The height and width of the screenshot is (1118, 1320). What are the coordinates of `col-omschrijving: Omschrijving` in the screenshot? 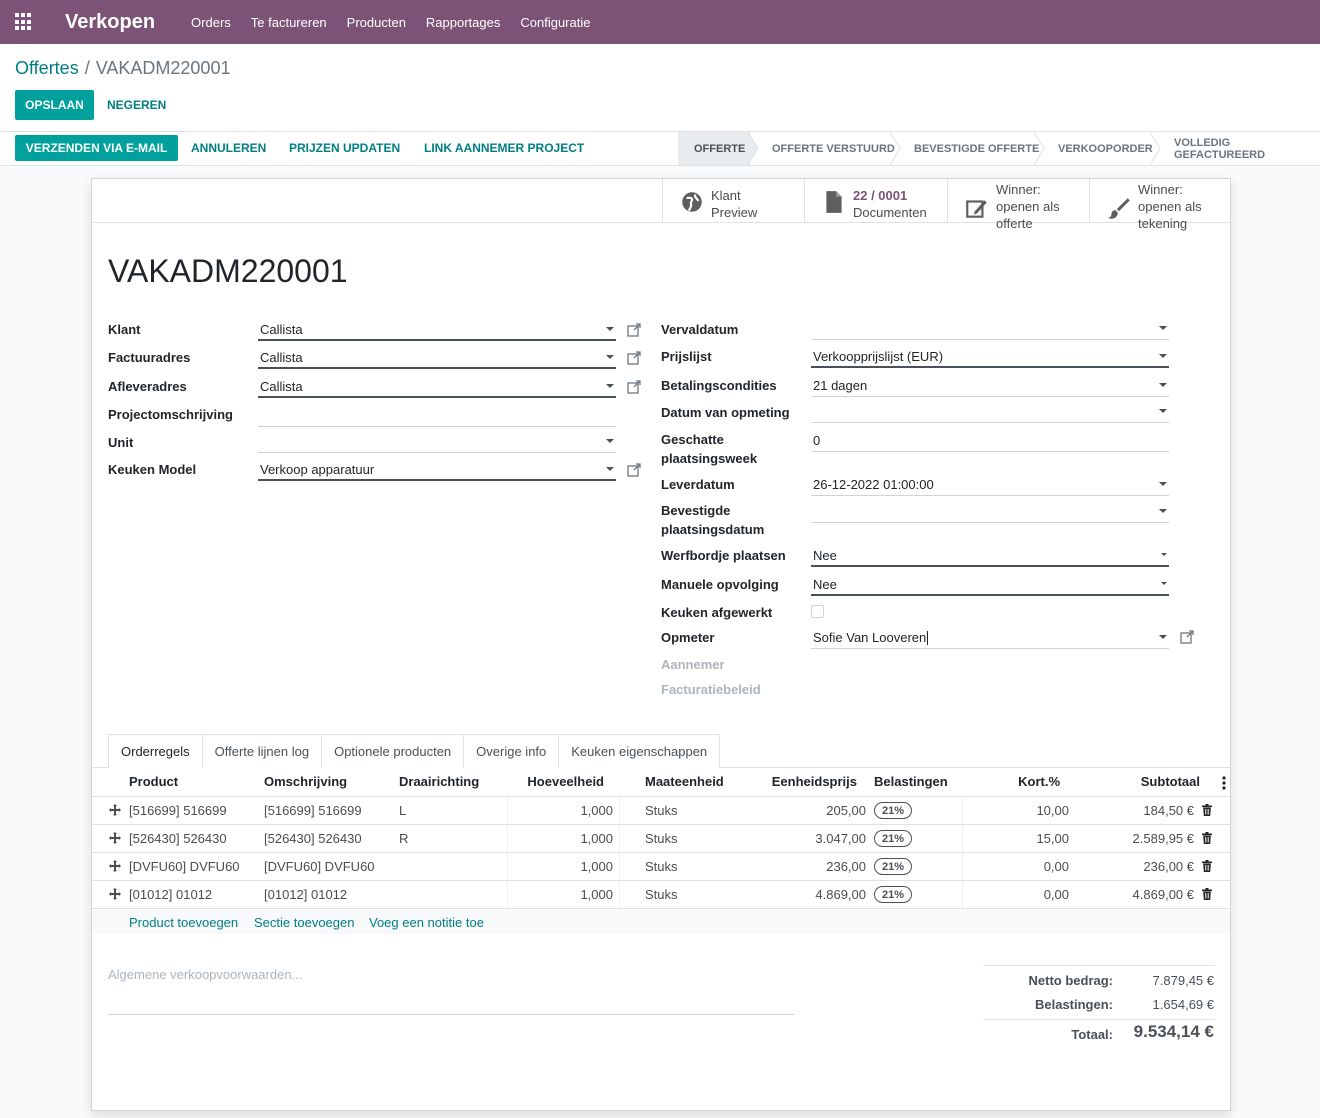 It's located at (305, 781).